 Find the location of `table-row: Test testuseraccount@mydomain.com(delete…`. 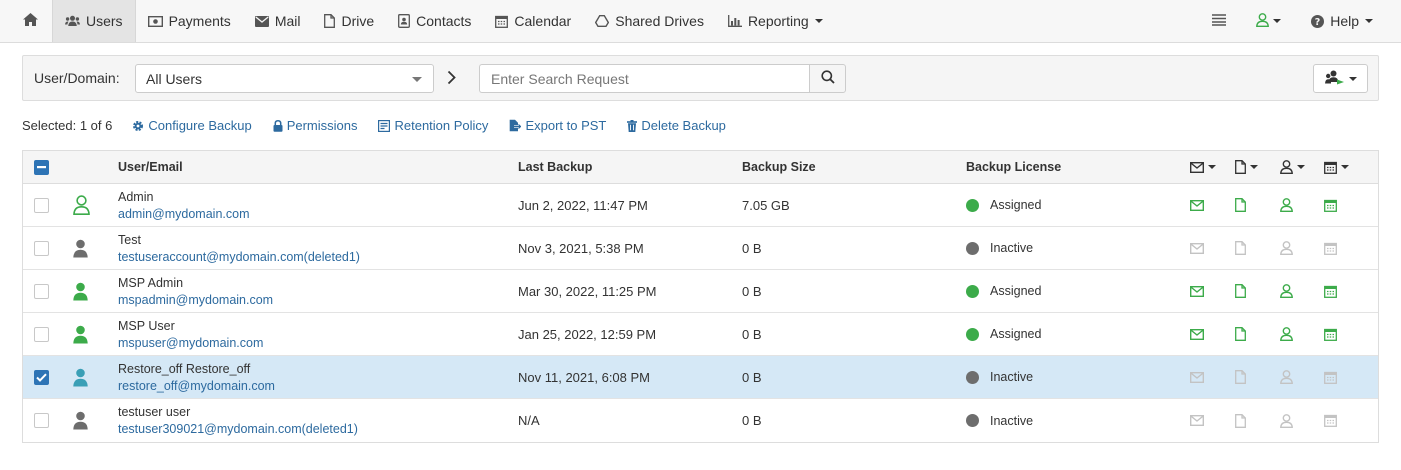

table-row: Test testuseraccount@mydomain.com(delete… is located at coordinates (700, 248).